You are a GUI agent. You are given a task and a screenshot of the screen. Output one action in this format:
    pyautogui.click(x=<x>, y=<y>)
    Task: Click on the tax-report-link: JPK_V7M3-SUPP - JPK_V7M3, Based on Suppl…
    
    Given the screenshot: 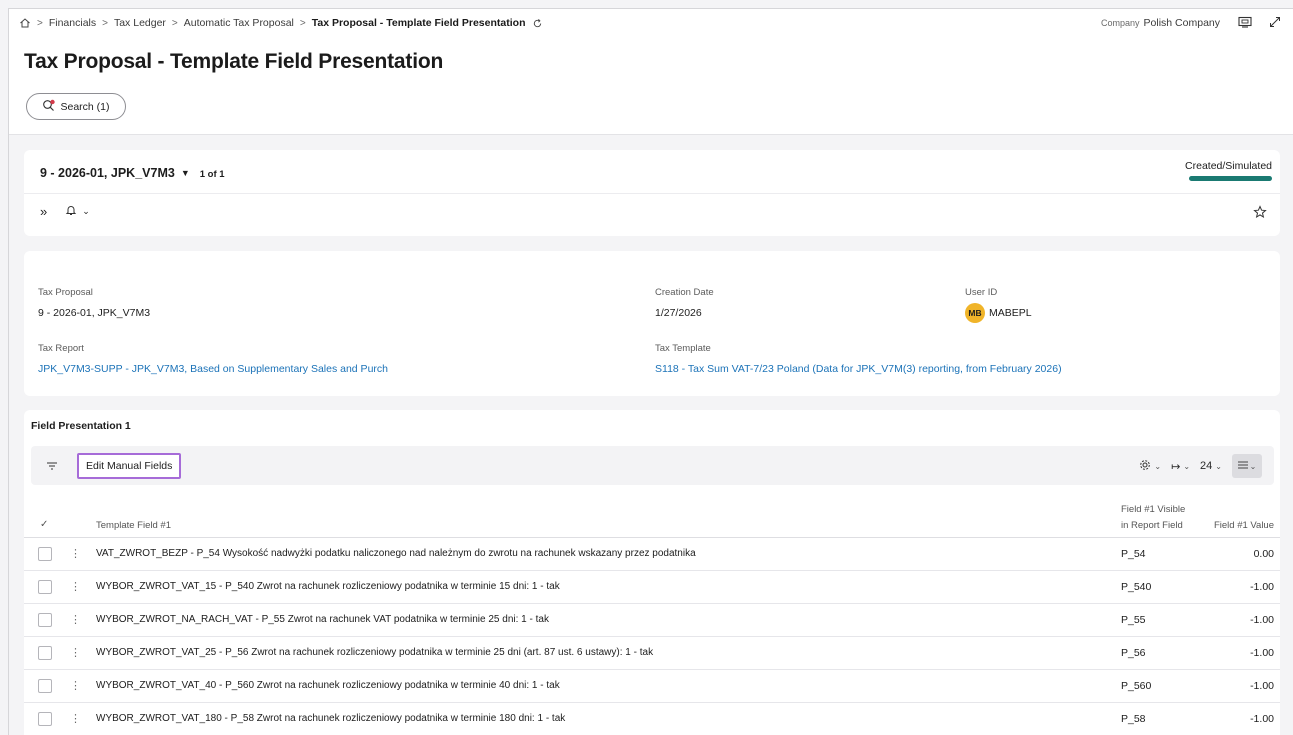 What is the action you would take?
    pyautogui.click(x=213, y=369)
    